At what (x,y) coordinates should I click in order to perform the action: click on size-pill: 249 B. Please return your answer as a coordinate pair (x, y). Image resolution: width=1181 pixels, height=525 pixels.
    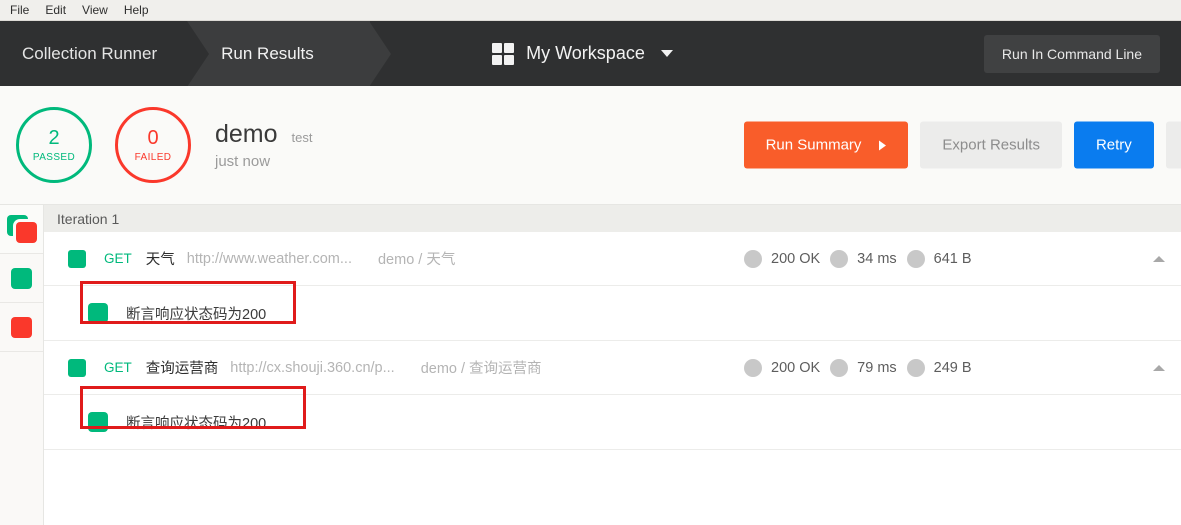
    Looking at the image, I should click on (939, 367).